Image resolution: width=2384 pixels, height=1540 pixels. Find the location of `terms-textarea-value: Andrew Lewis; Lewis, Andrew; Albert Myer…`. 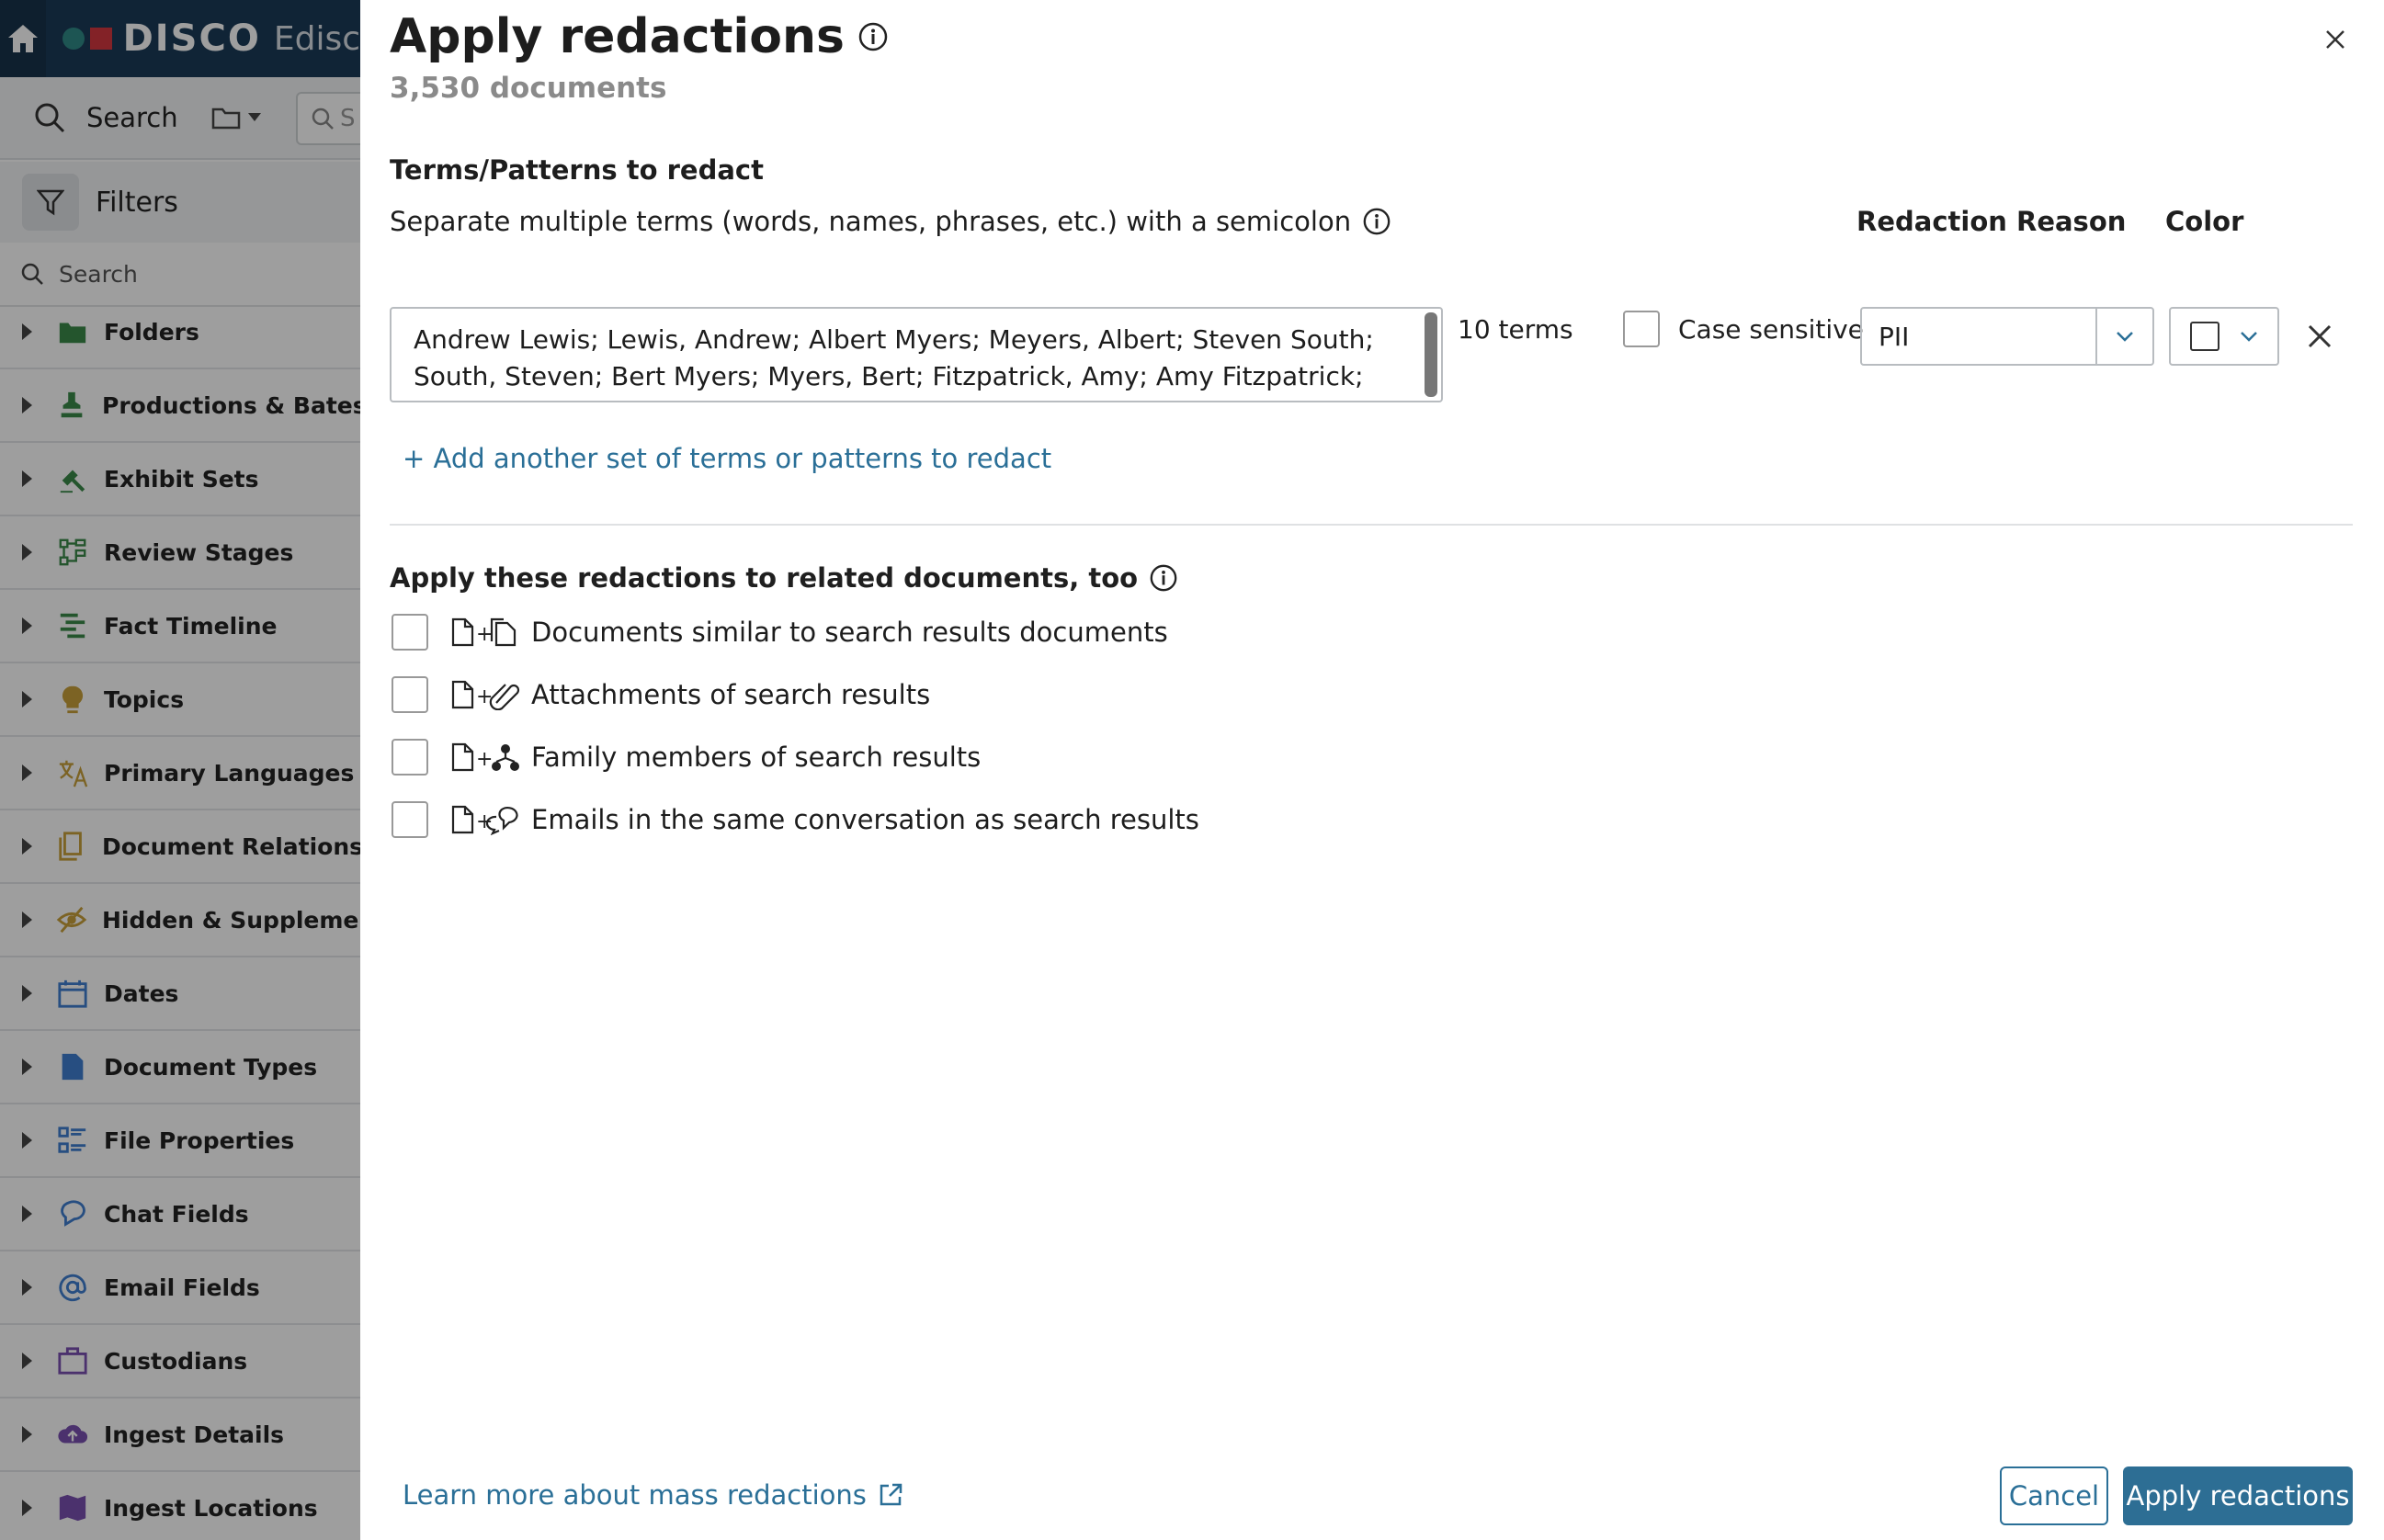

terms-textarea-value: Andrew Lewis; Lewis, Andrew; Albert Myer… is located at coordinates (894, 357).